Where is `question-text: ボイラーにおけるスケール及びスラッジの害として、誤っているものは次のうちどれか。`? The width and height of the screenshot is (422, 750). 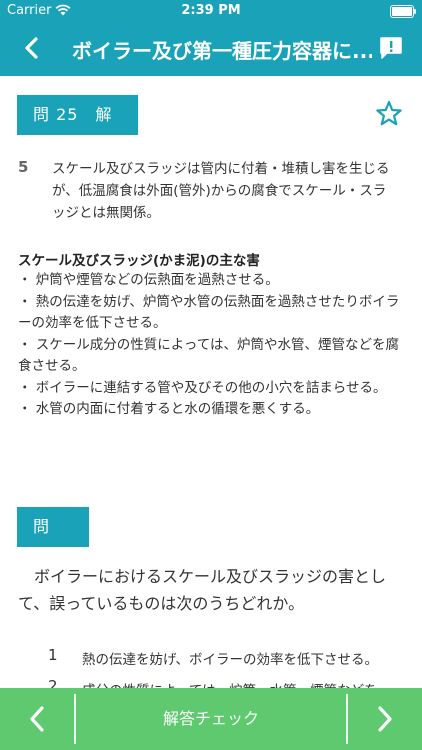
question-text: ボイラーにおけるスケール及びスラッジの害として、誤っているものは次のうちどれか。 is located at coordinates (202, 590).